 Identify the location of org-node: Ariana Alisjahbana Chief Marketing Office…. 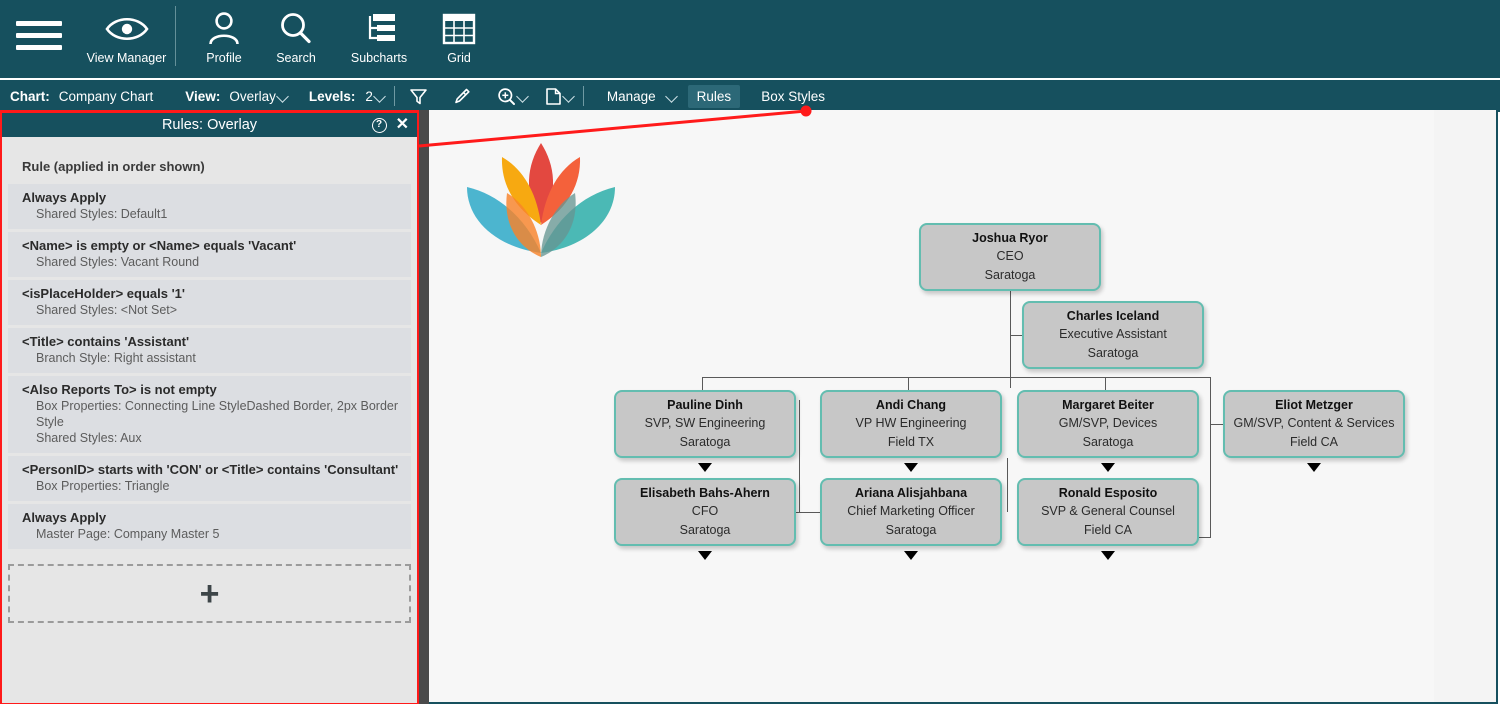
(911, 512).